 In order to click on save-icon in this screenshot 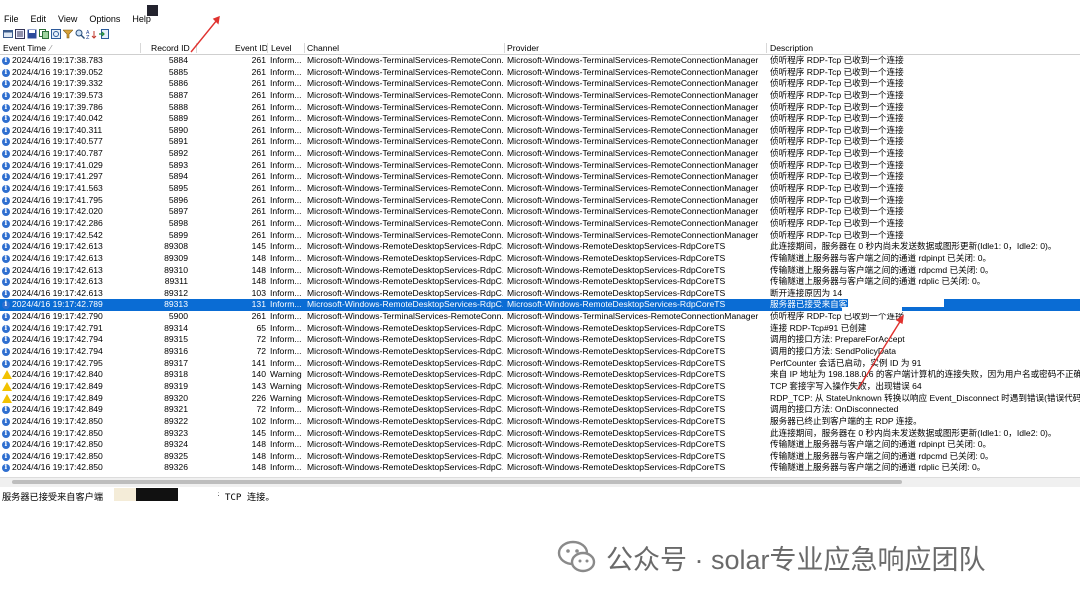, I will do `click(31, 33)`.